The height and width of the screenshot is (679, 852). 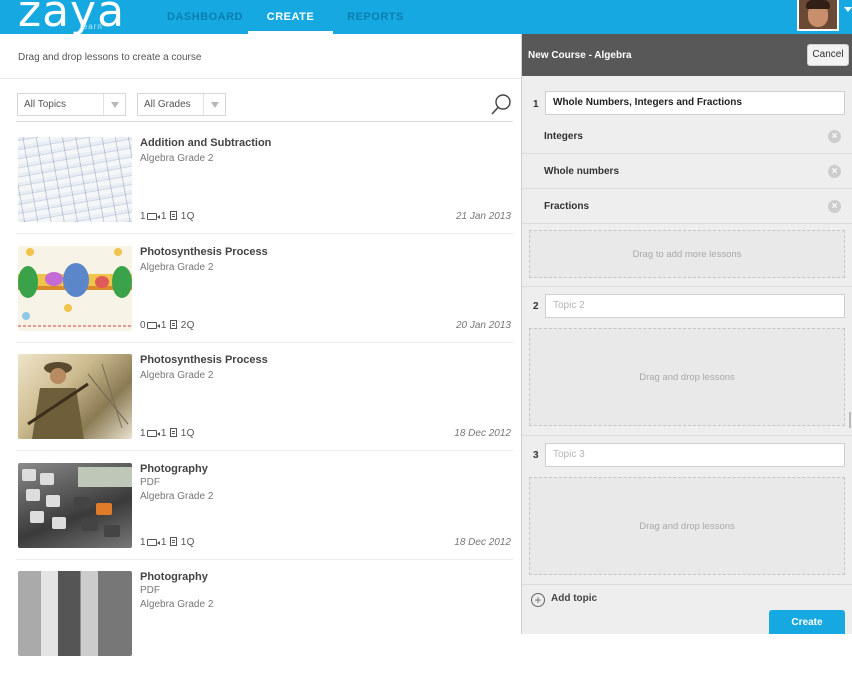 What do you see at coordinates (567, 206) in the screenshot?
I see `course-lesson-name: Fractions` at bounding box center [567, 206].